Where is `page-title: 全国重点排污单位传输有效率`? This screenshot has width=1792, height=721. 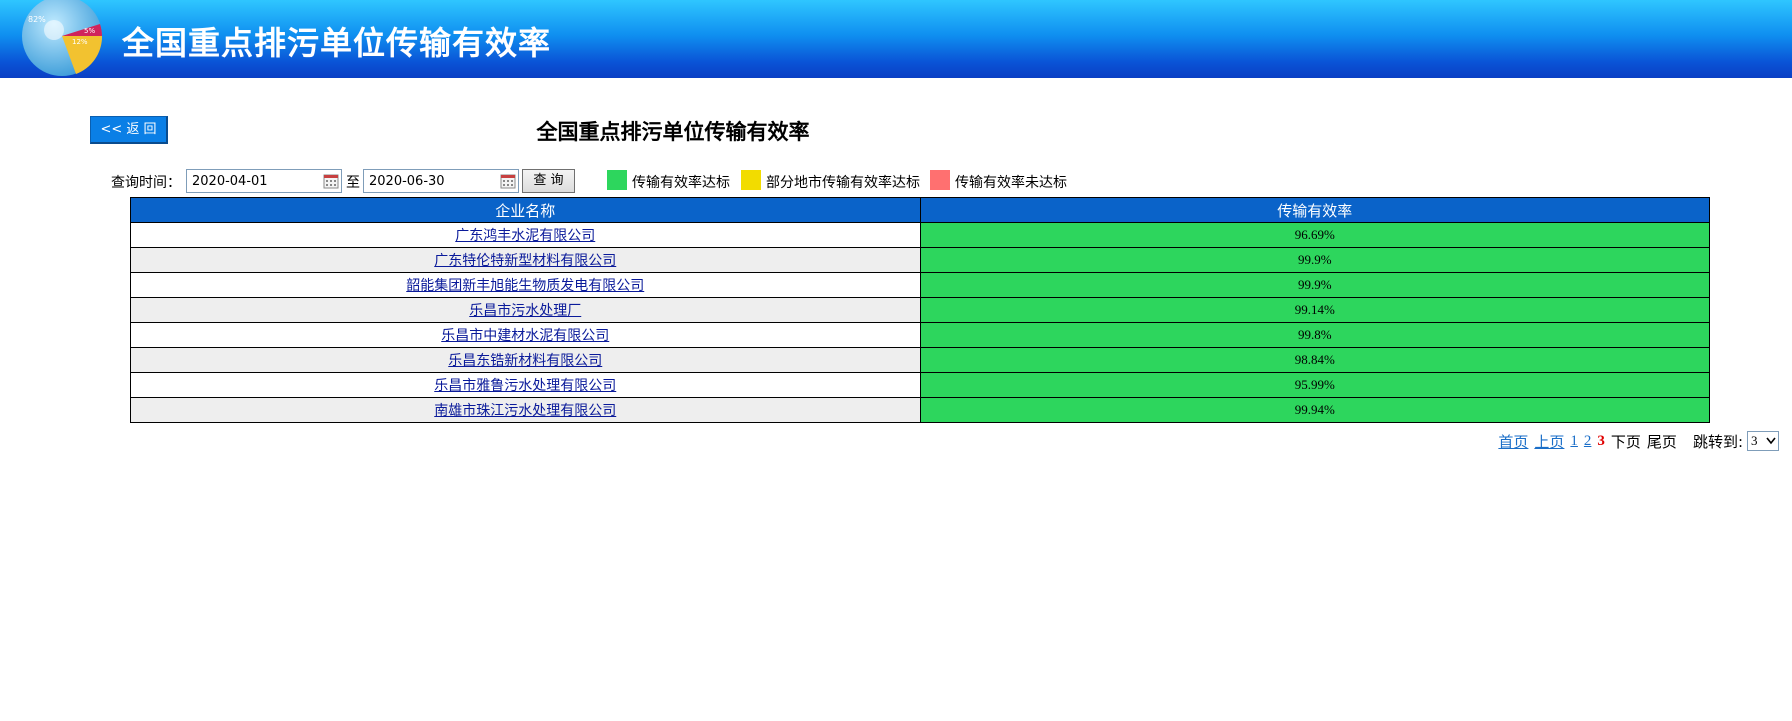 page-title: 全国重点排污单位传输有效率 is located at coordinates (673, 132).